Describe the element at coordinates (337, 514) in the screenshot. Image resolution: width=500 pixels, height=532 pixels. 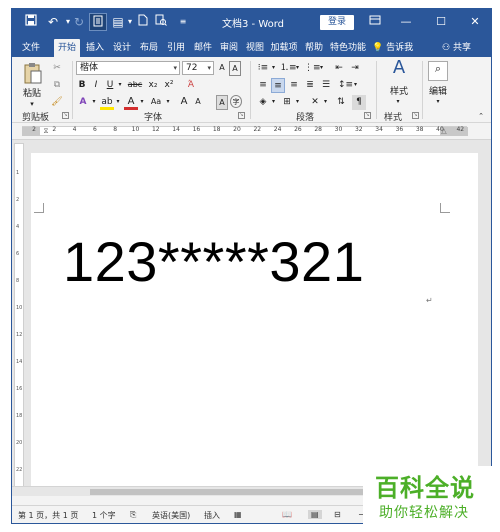
I see `web-layout-view-icon: ⊟` at that location.